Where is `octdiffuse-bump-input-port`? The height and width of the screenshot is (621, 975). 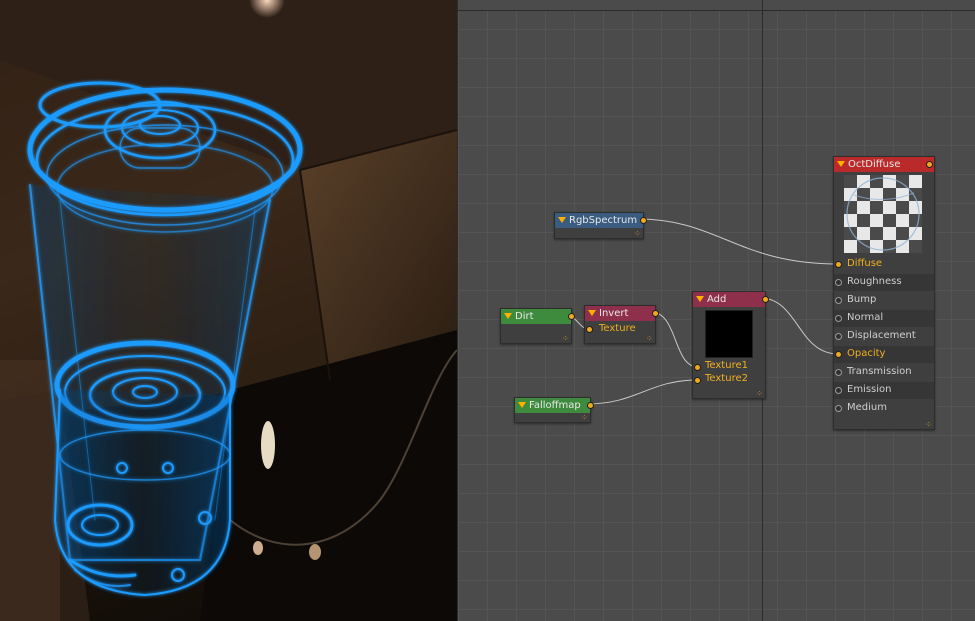
octdiffuse-bump-input-port is located at coordinates (838, 300).